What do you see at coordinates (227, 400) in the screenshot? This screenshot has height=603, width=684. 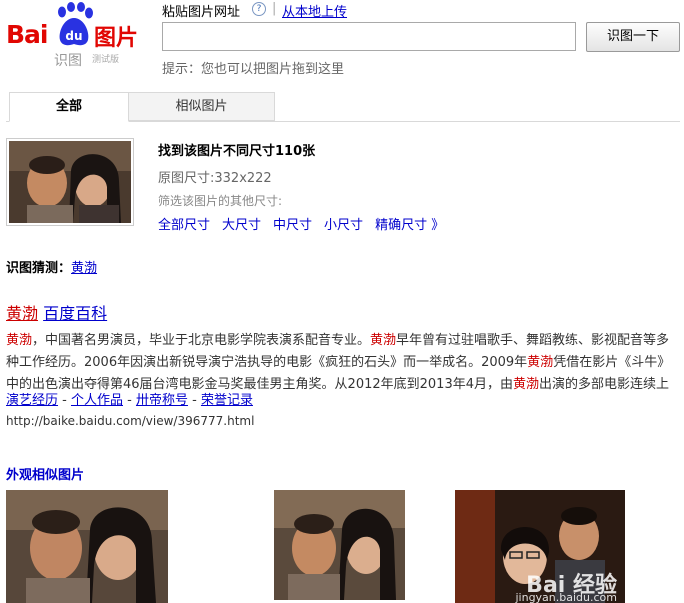 I see `link-honors: 荣誉记录` at bounding box center [227, 400].